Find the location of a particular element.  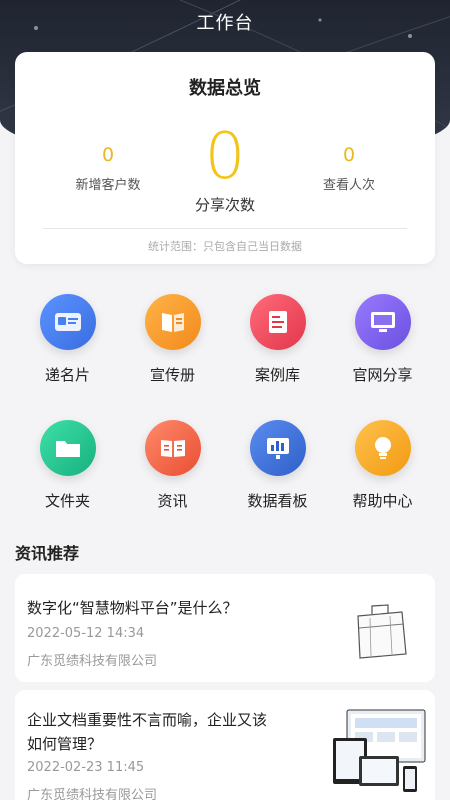

grid-label: 资讯 is located at coordinates (172, 501).